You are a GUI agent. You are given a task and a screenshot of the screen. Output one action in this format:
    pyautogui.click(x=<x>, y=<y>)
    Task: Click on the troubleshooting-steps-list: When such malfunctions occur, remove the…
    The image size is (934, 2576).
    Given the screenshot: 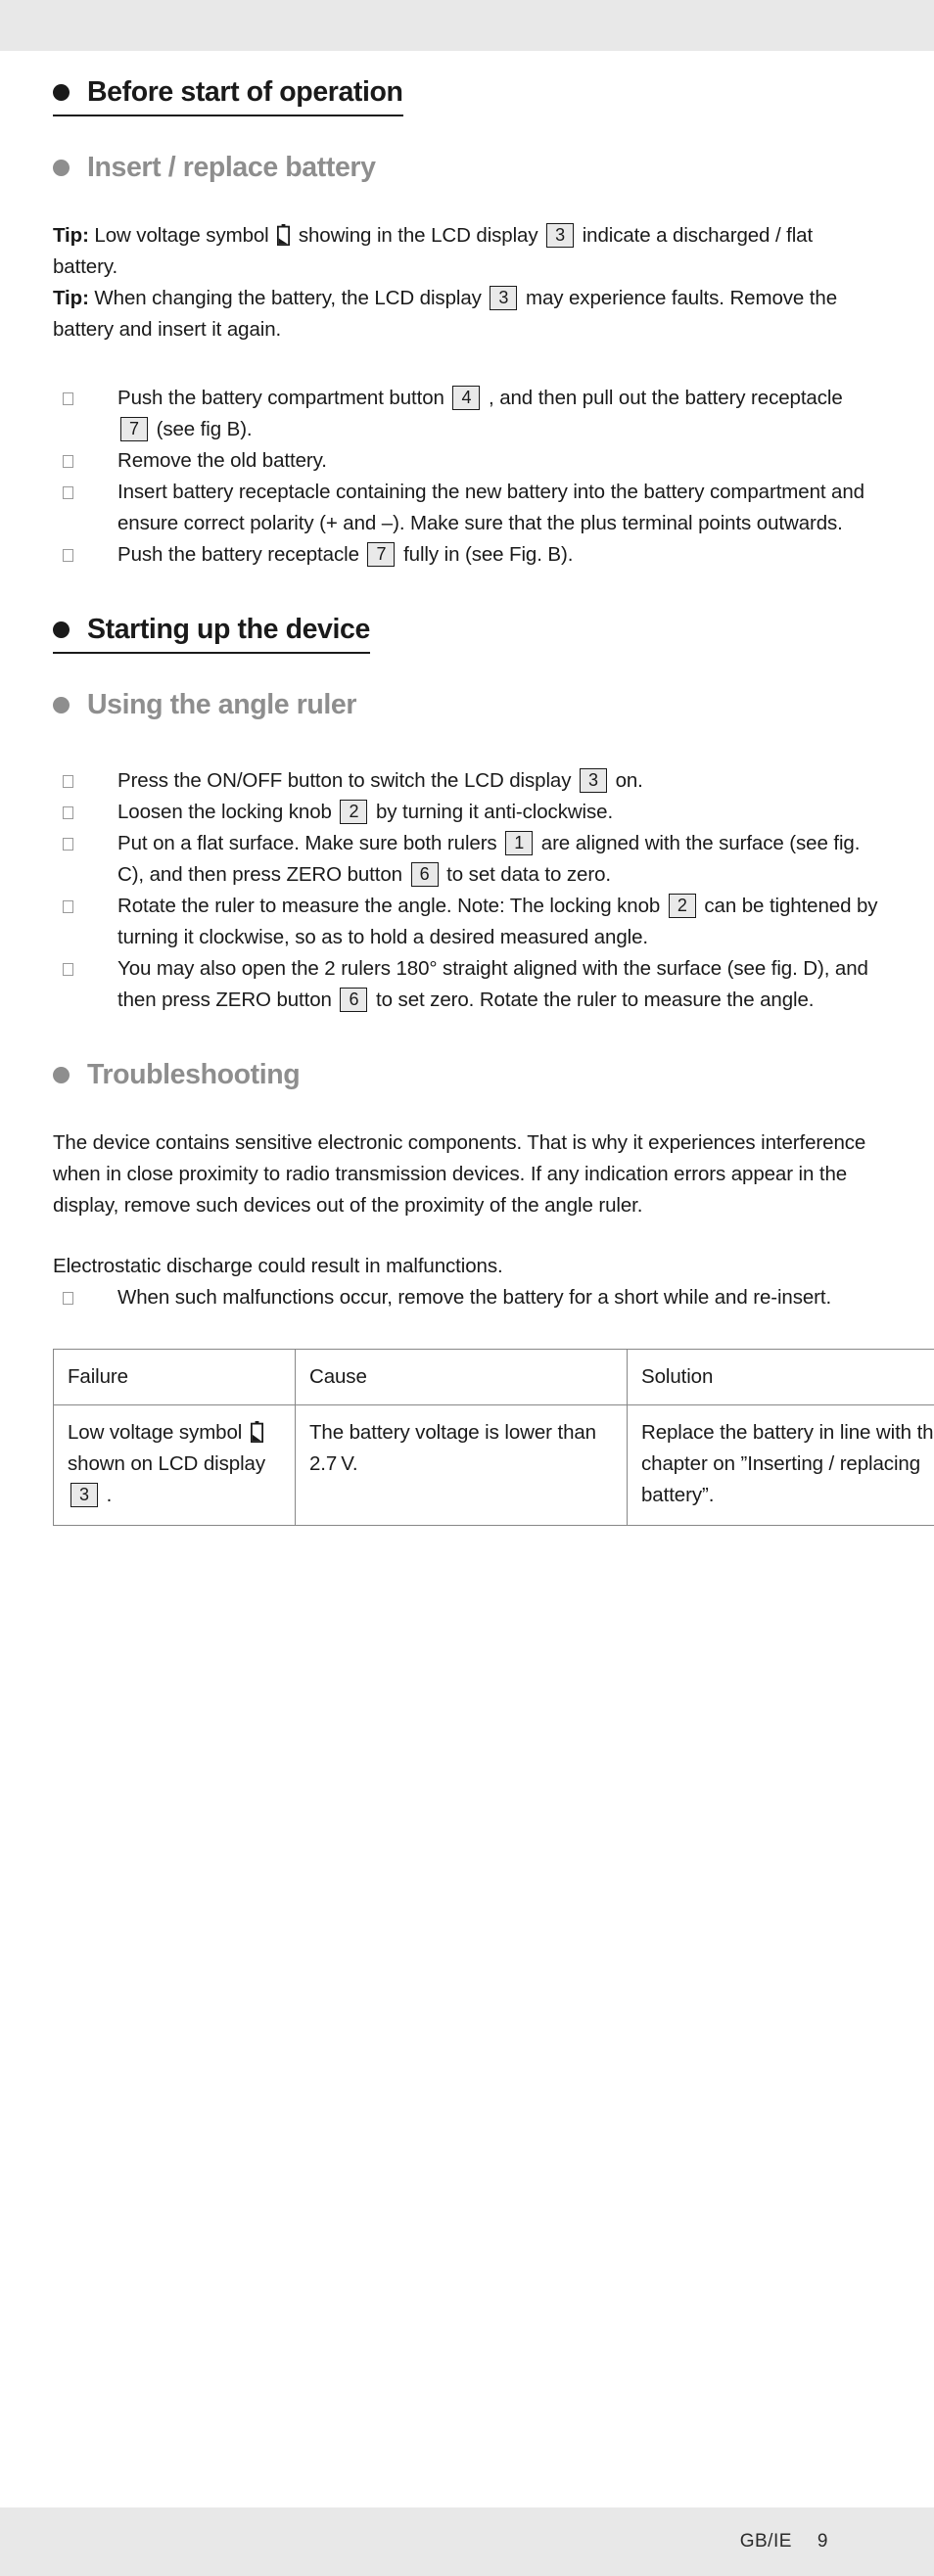 What is the action you would take?
    pyautogui.click(x=467, y=1297)
    